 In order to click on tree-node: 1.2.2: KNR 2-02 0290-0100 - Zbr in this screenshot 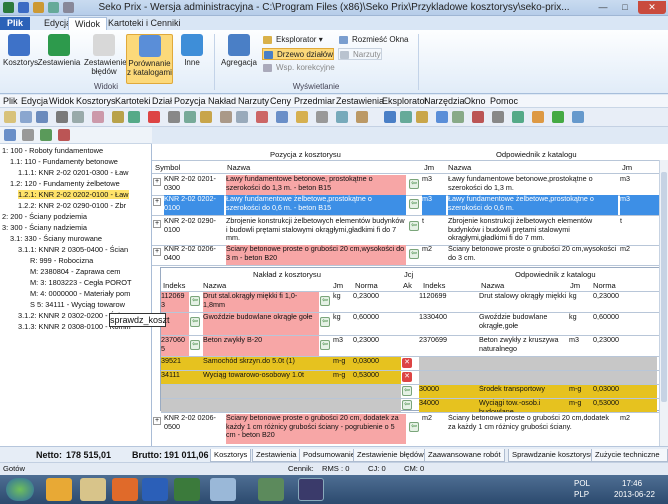, I will do `click(72, 205)`.